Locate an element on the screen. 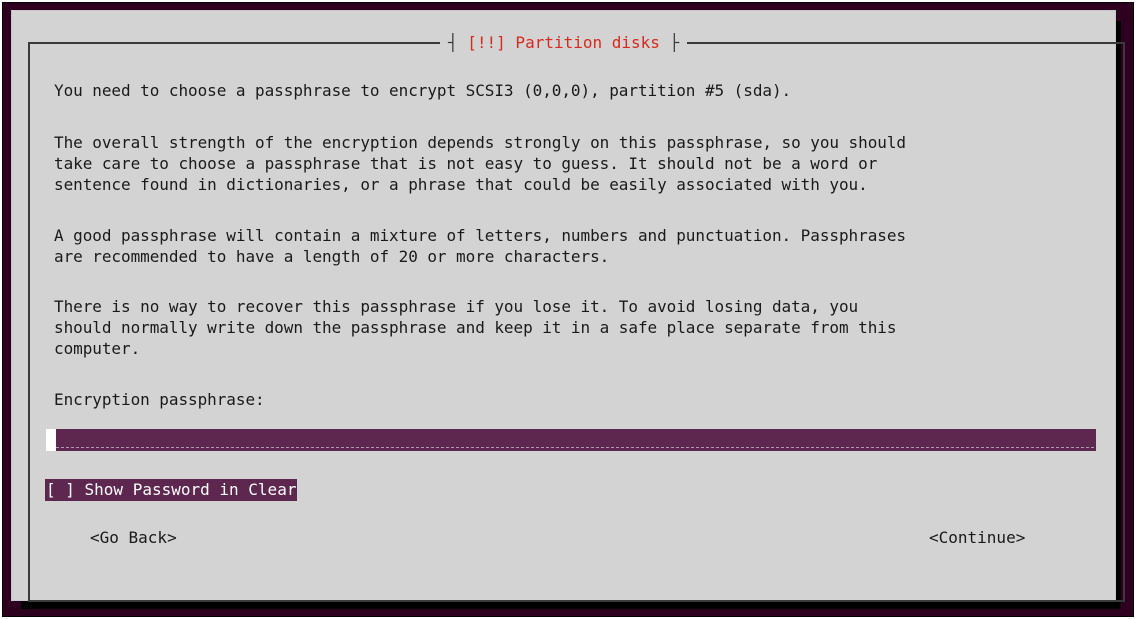 This screenshot has width=1136, height=619. go-back-button: <Go Back> is located at coordinates (133, 538).